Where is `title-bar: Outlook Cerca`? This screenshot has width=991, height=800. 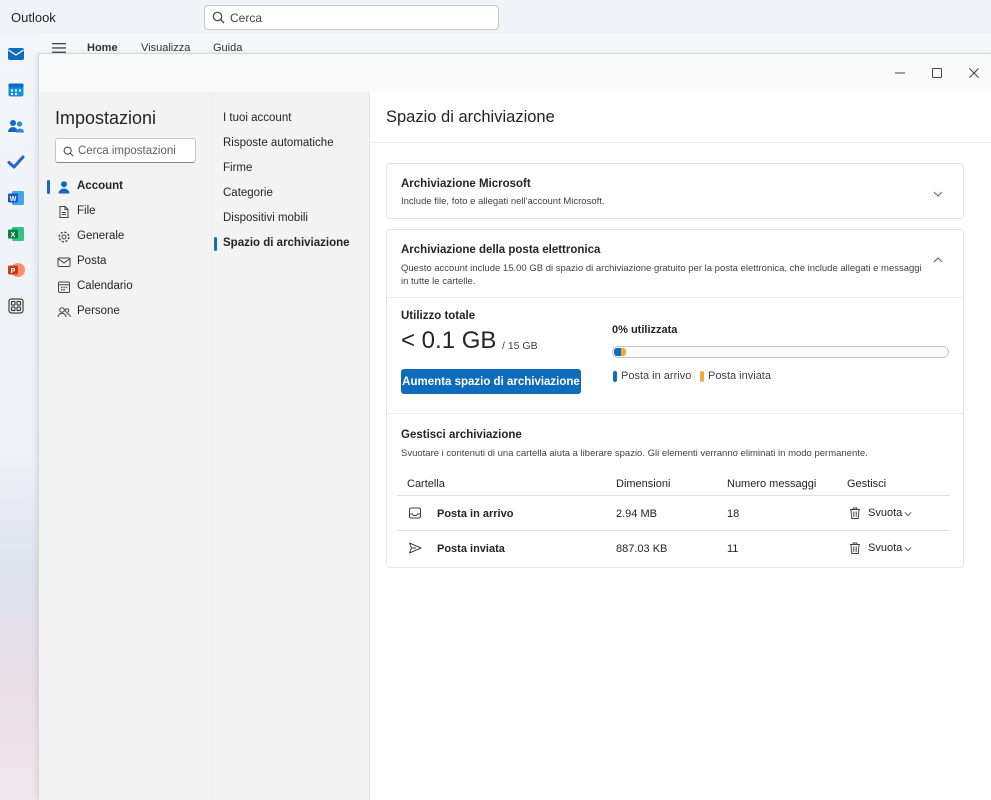 title-bar: Outlook Cerca is located at coordinates (495, 17).